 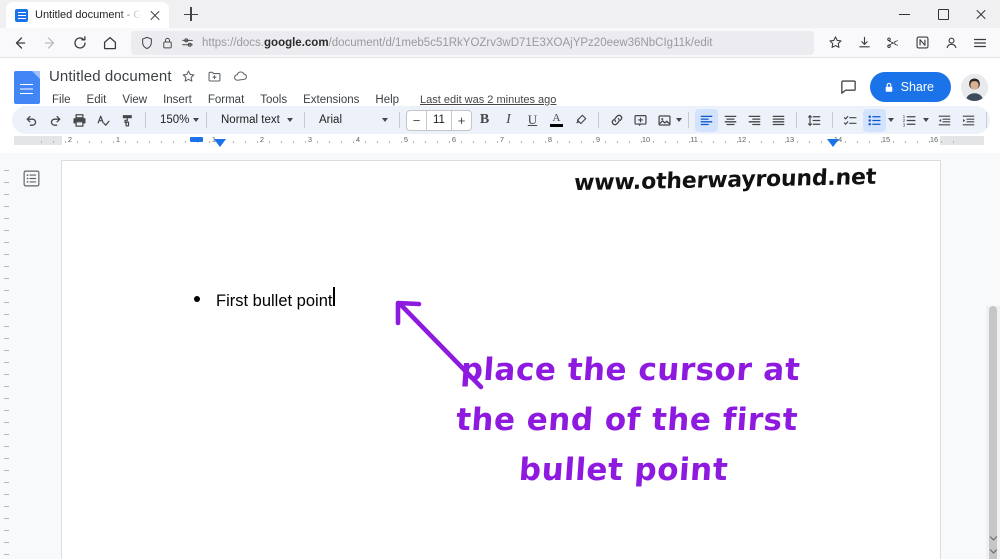 What do you see at coordinates (127, 120) in the screenshot?
I see `paint-format-icon` at bounding box center [127, 120].